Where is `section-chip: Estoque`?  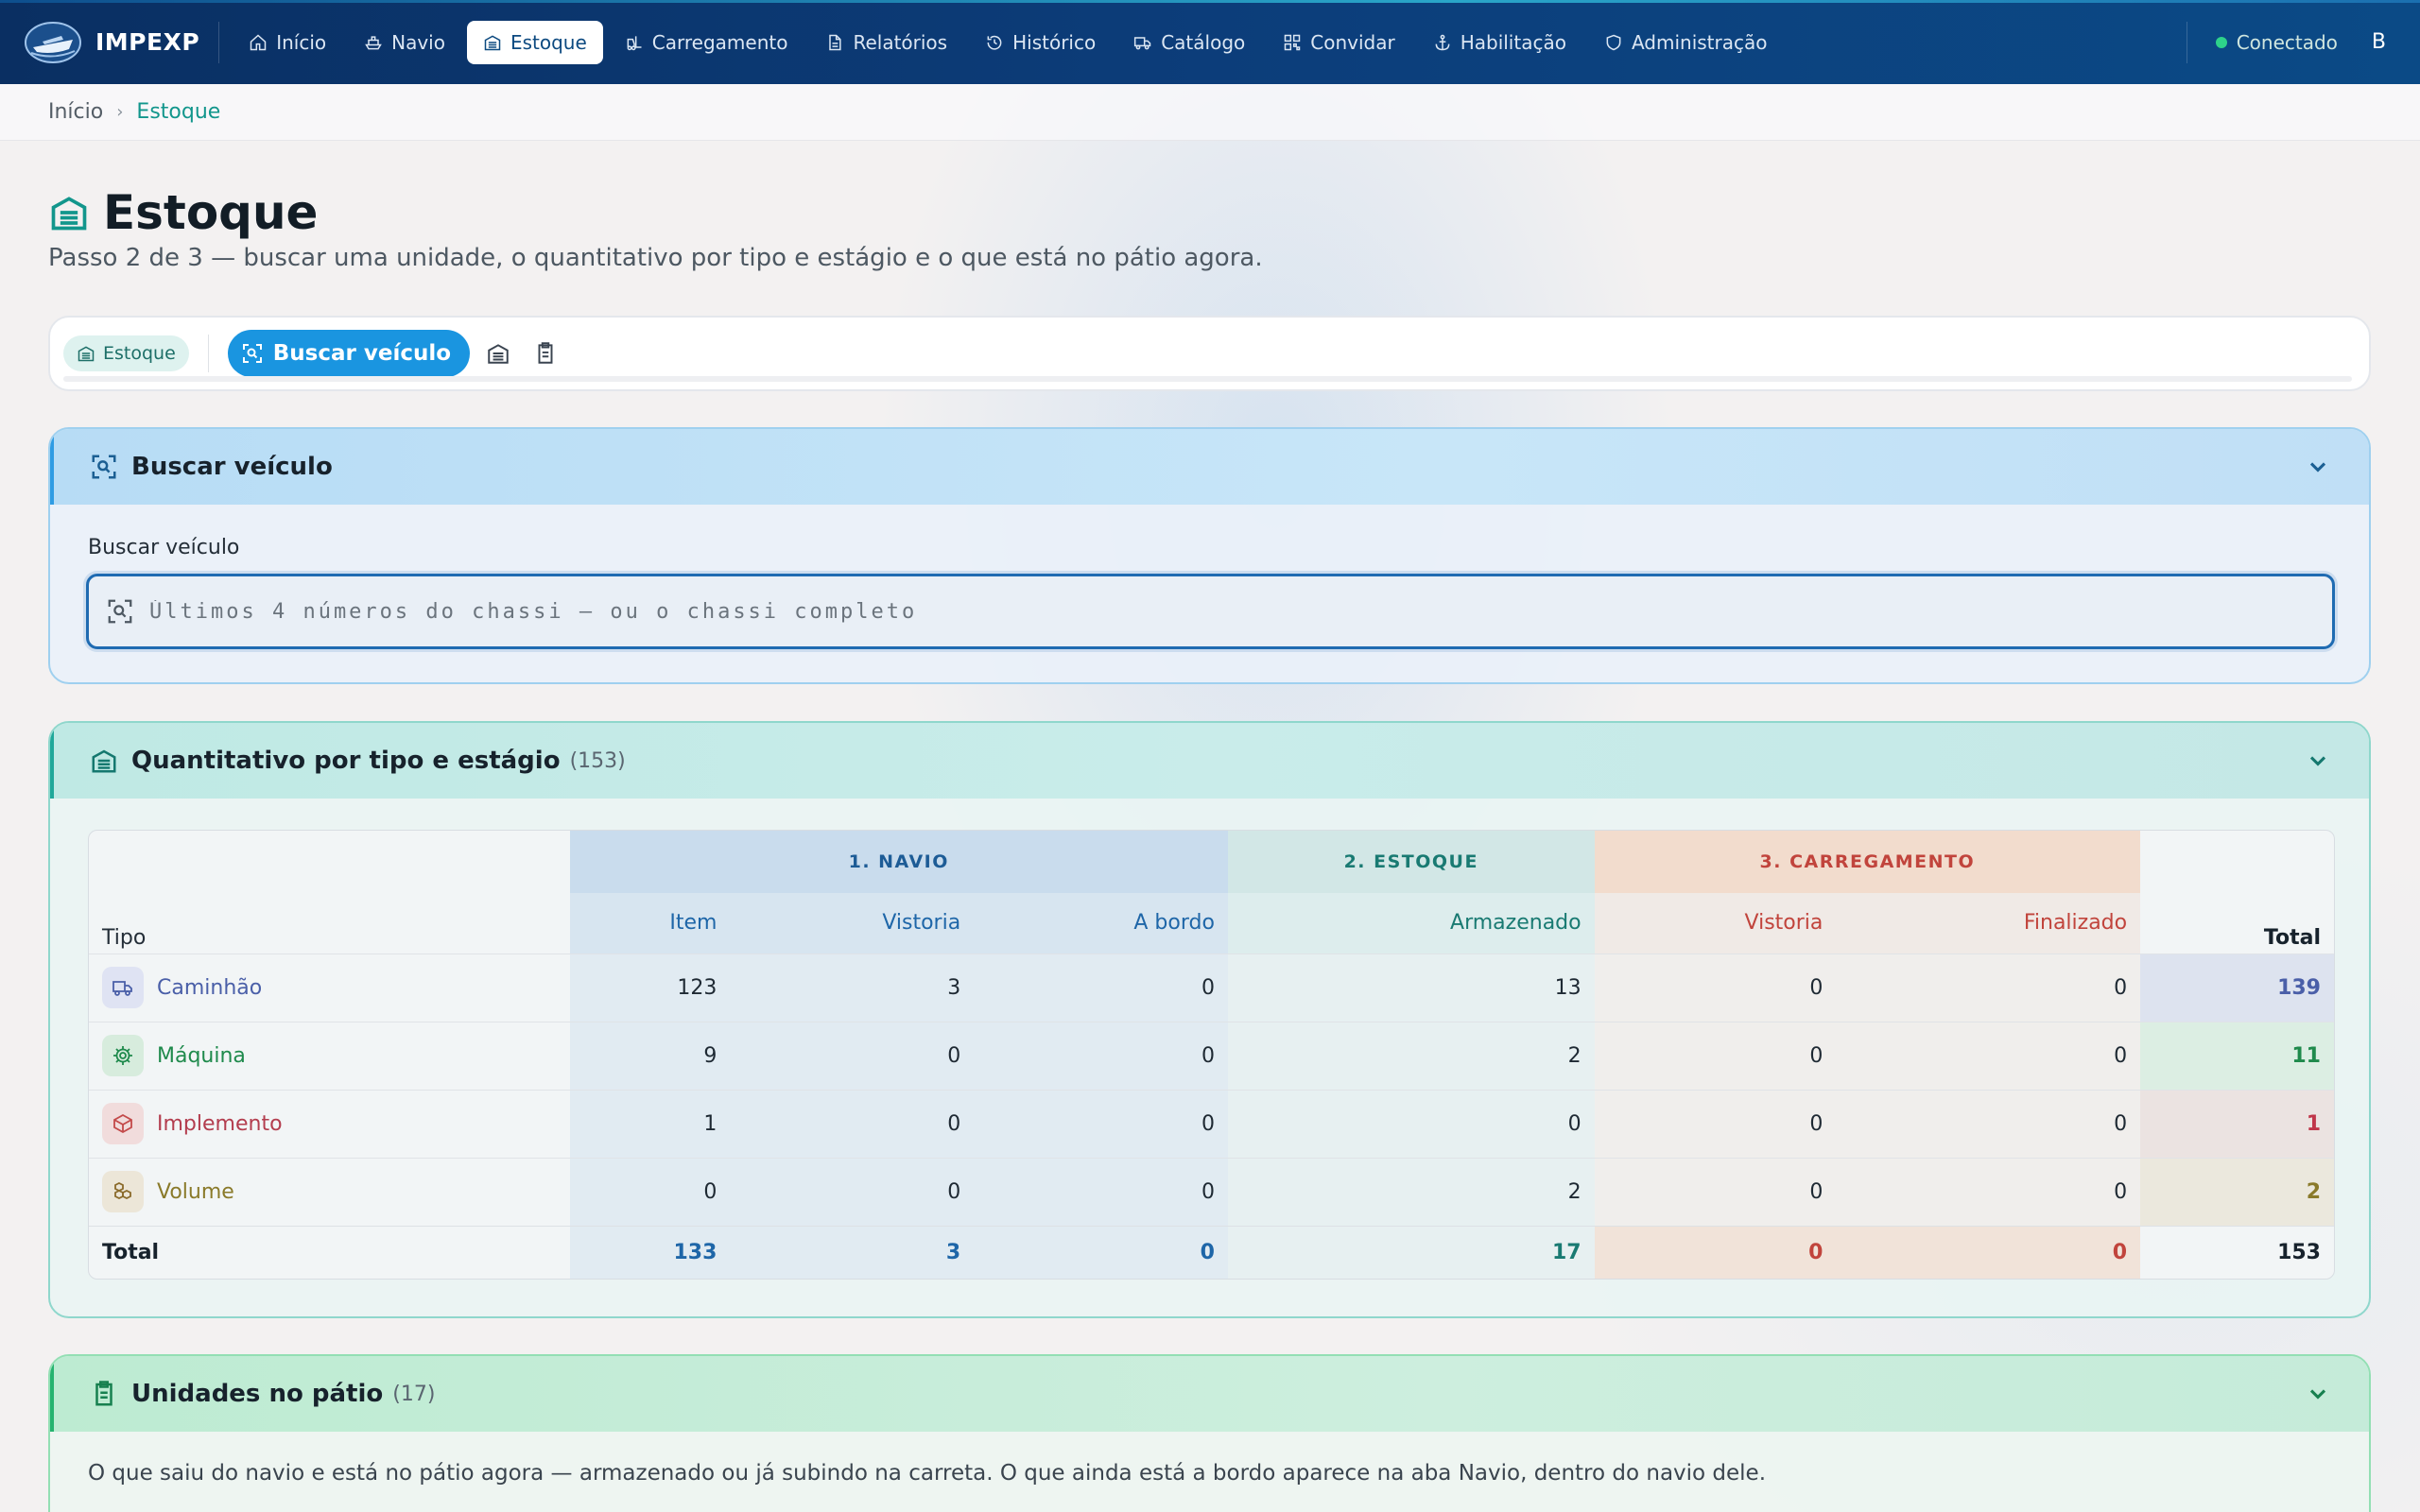 section-chip: Estoque is located at coordinates (126, 353).